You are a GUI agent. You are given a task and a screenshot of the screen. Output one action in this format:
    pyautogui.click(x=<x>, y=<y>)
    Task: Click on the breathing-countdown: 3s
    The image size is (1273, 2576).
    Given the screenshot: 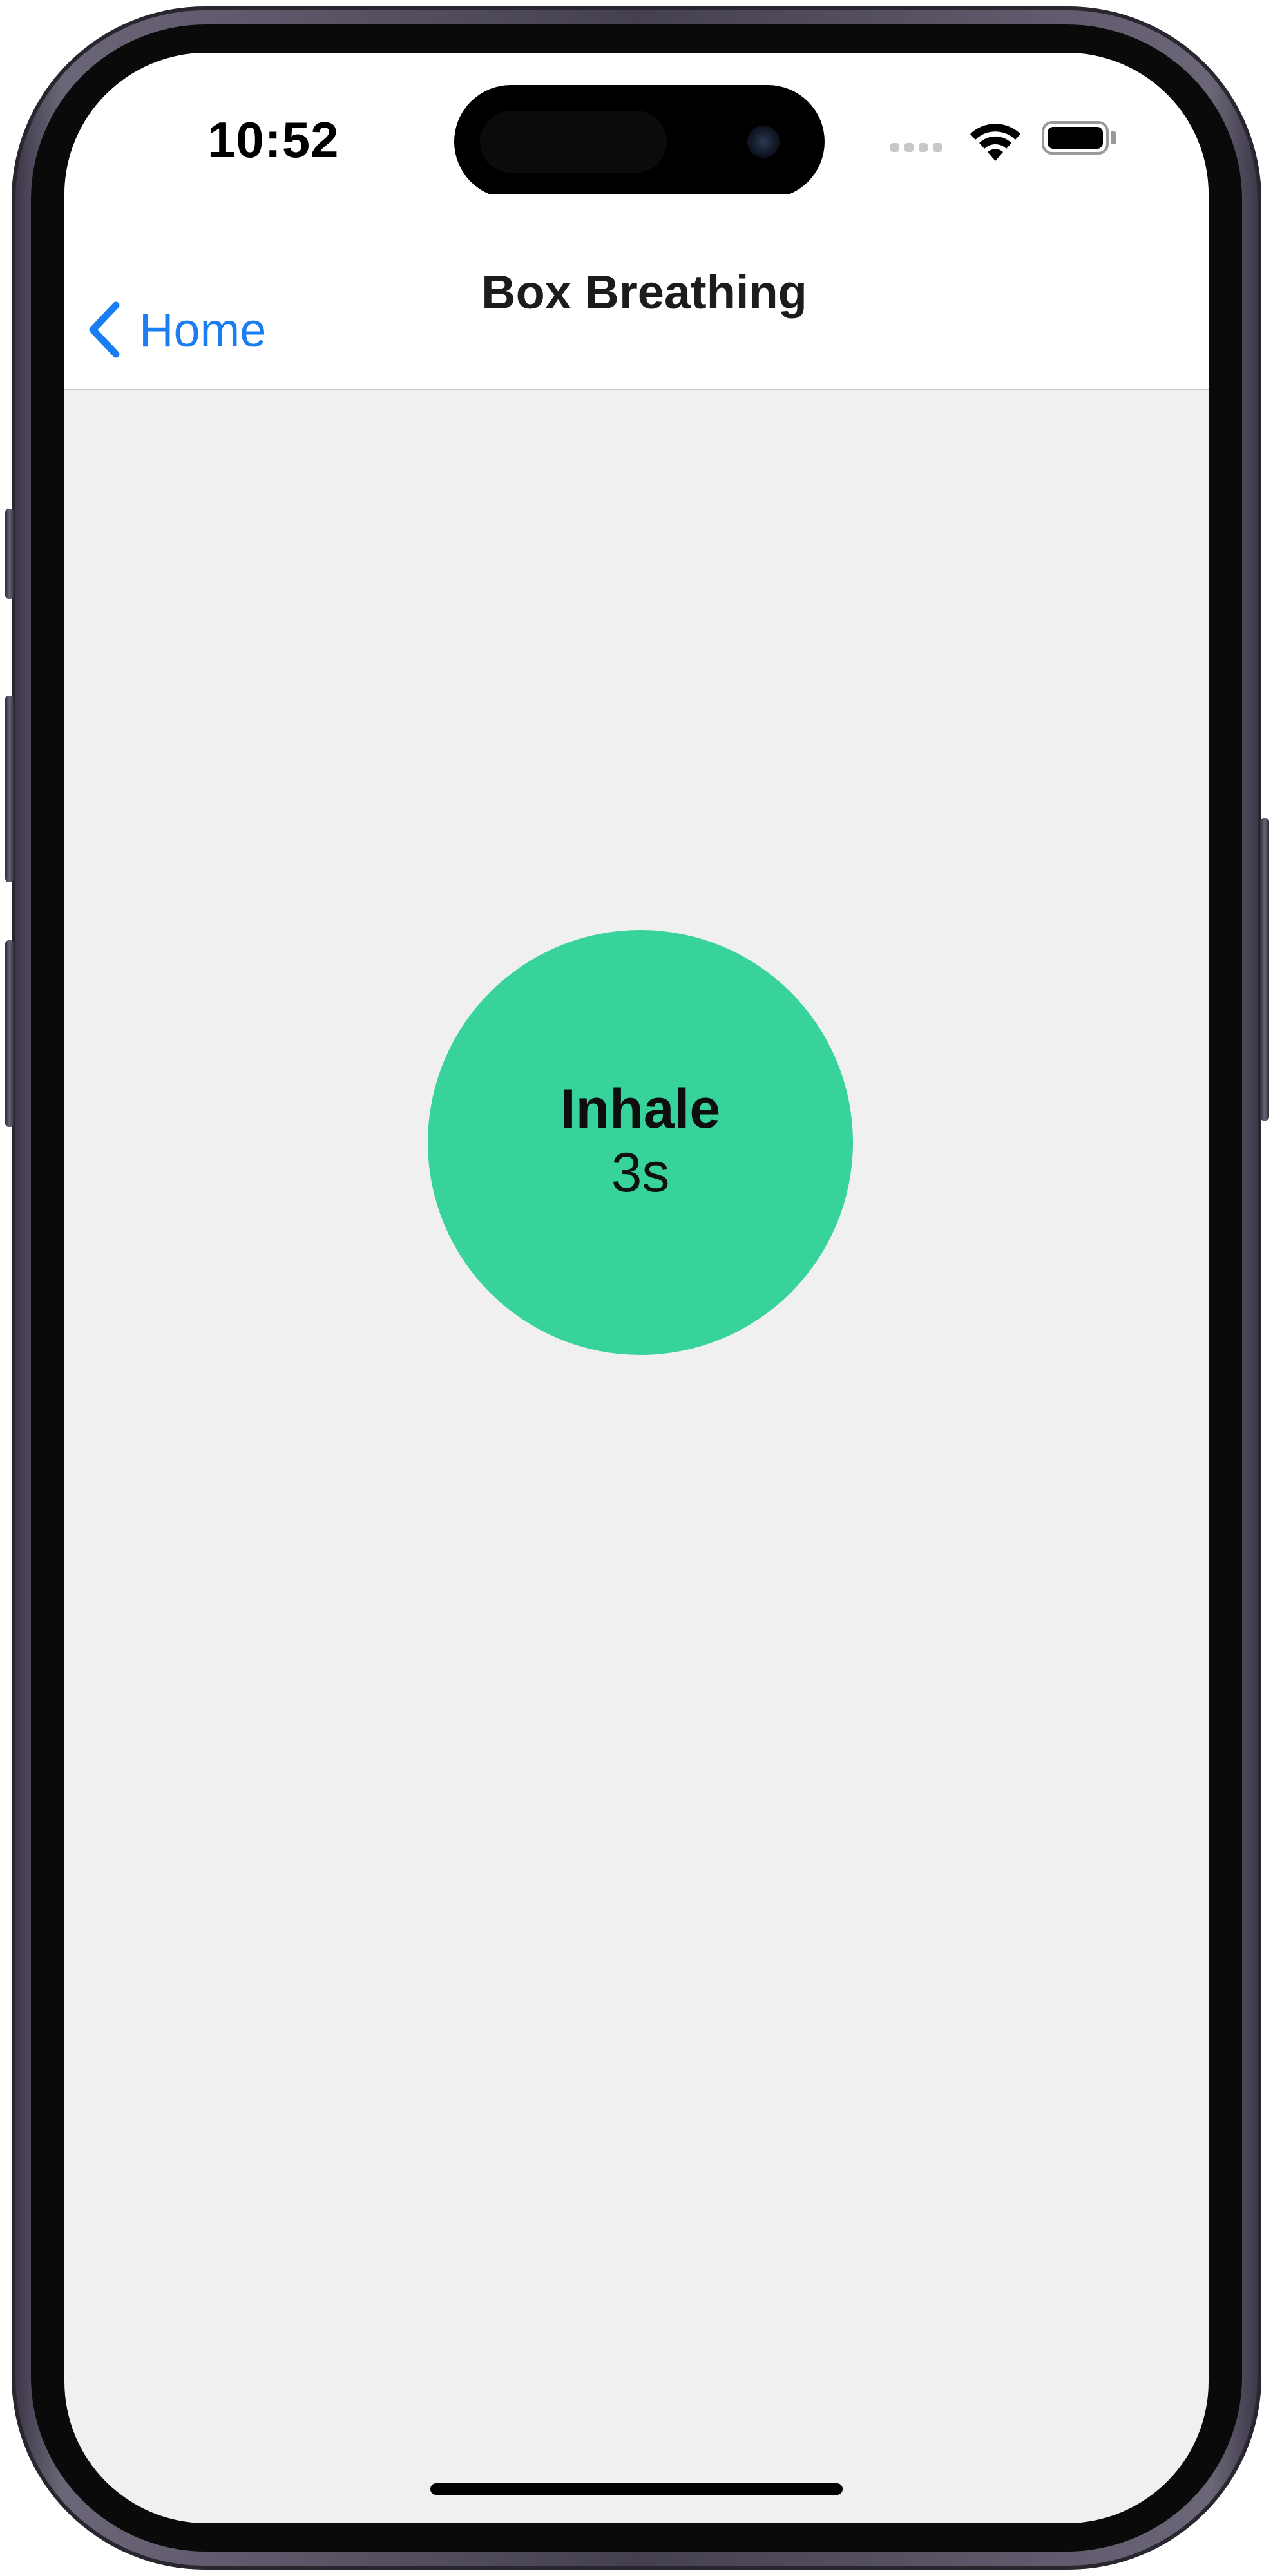 What is the action you would take?
    pyautogui.click(x=640, y=1172)
    